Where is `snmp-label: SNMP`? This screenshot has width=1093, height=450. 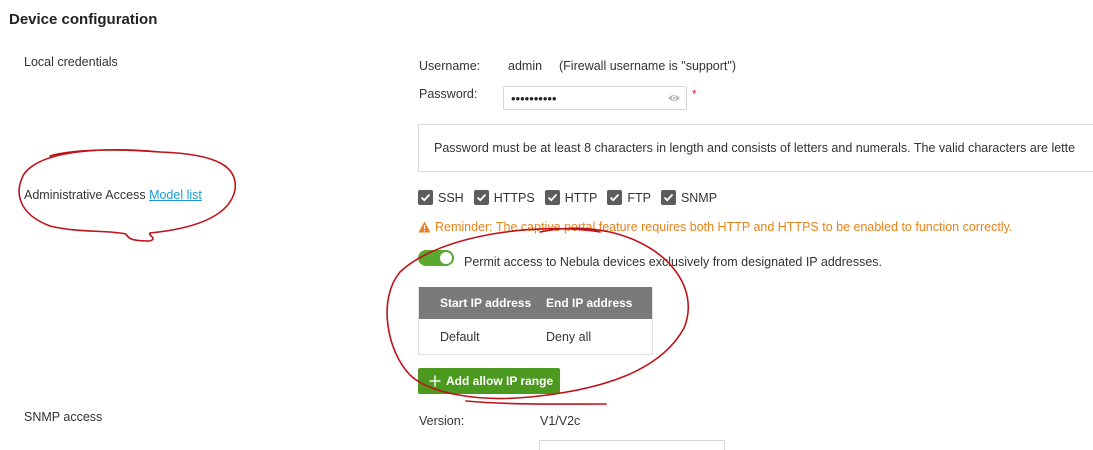 snmp-label: SNMP is located at coordinates (699, 197).